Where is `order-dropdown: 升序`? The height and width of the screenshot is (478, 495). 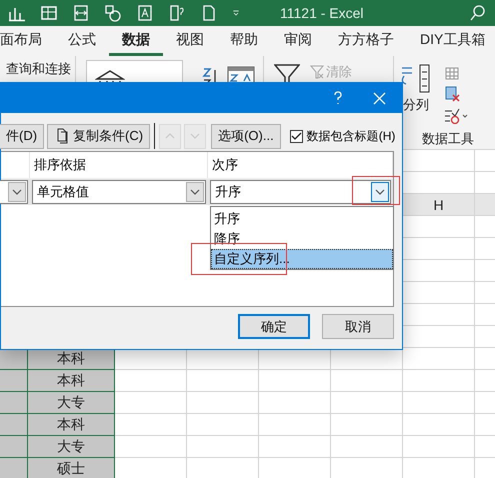
order-dropdown: 升序 is located at coordinates (300, 192).